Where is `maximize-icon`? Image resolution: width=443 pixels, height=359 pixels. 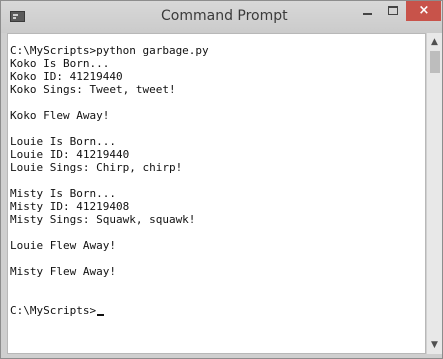 maximize-icon is located at coordinates (393, 10).